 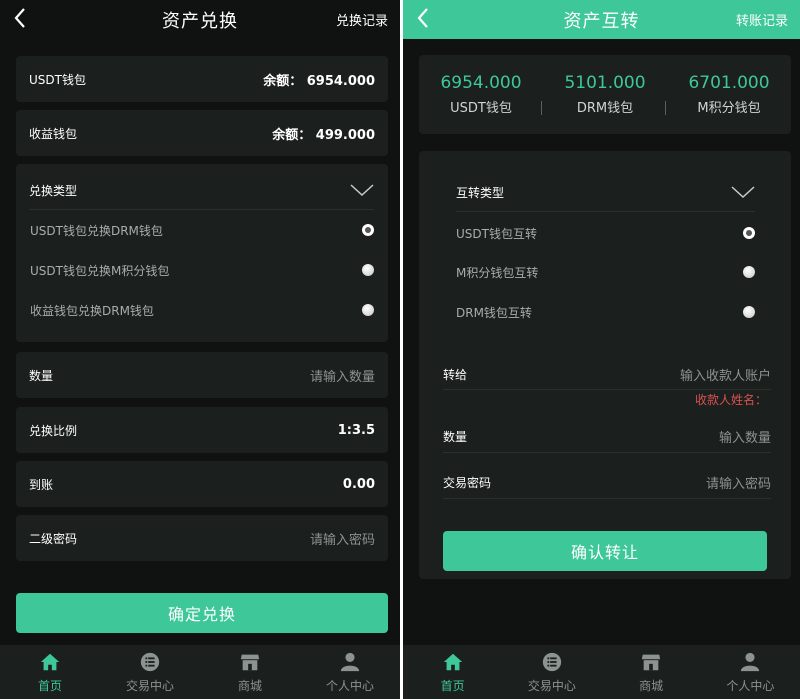 What do you see at coordinates (362, 19) in the screenshot?
I see `exchange-record-link: 兑换记录` at bounding box center [362, 19].